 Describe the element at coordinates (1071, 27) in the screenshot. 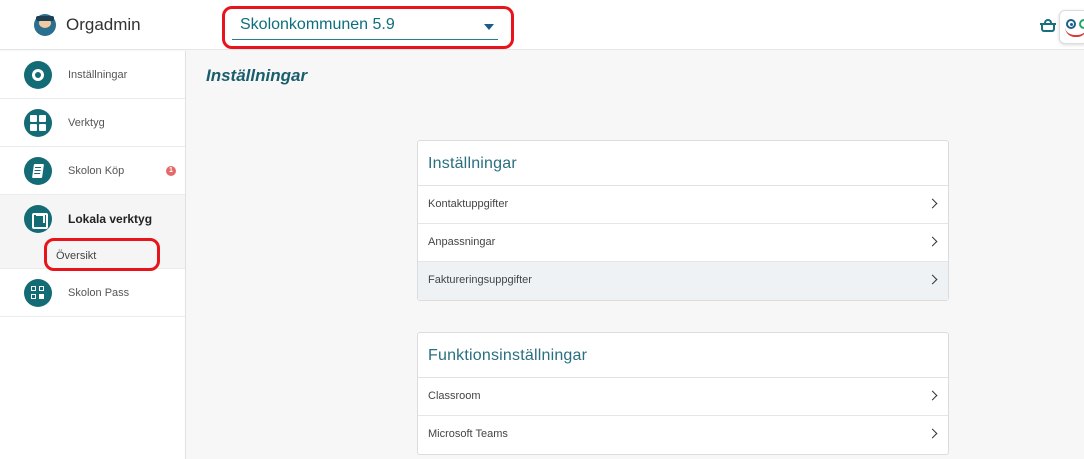

I see `assistant-face-icon` at that location.